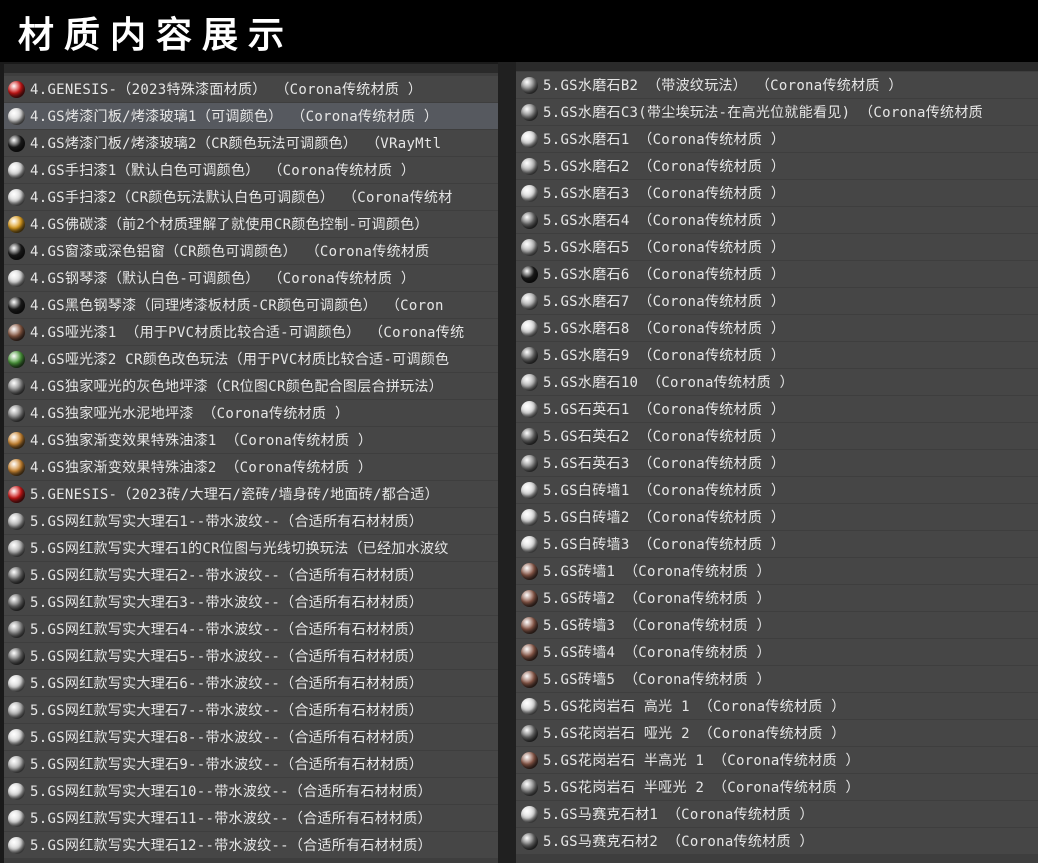 The width and height of the screenshot is (1038, 863). I want to click on material-list-item: 5.GS水磨石5 （Corona传统材质 ）, so click(777, 247).